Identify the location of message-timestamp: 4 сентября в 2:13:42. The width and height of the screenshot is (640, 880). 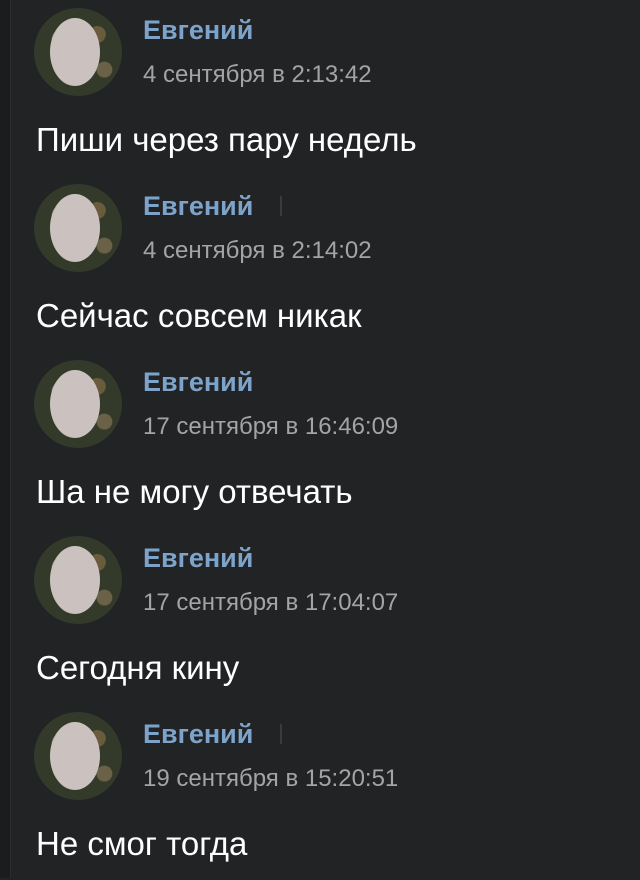
(257, 75).